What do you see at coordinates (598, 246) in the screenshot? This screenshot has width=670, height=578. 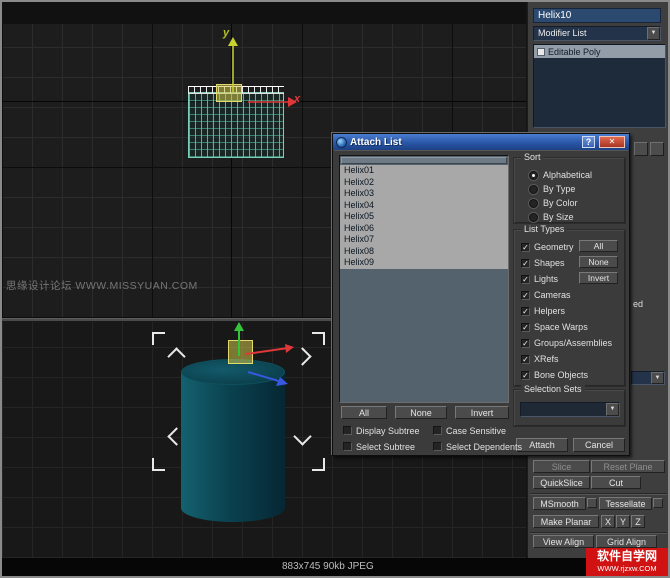 I see `all-filter-button: All` at bounding box center [598, 246].